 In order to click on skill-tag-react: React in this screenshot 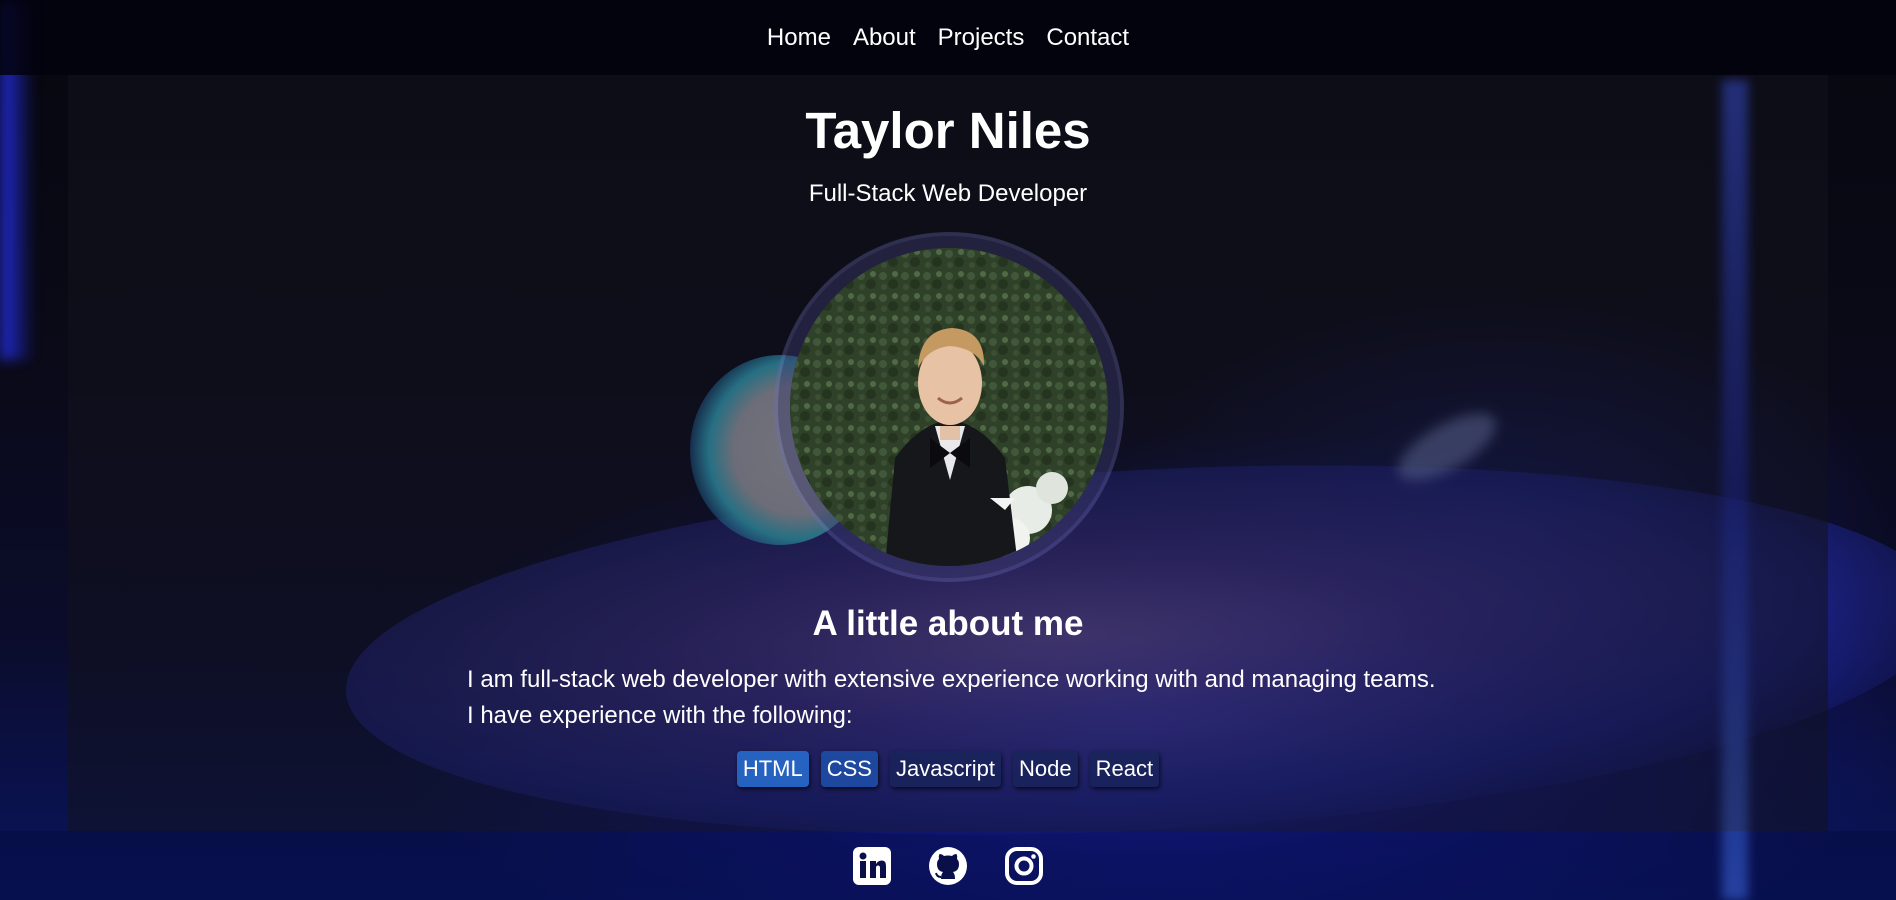, I will do `click(1124, 769)`.